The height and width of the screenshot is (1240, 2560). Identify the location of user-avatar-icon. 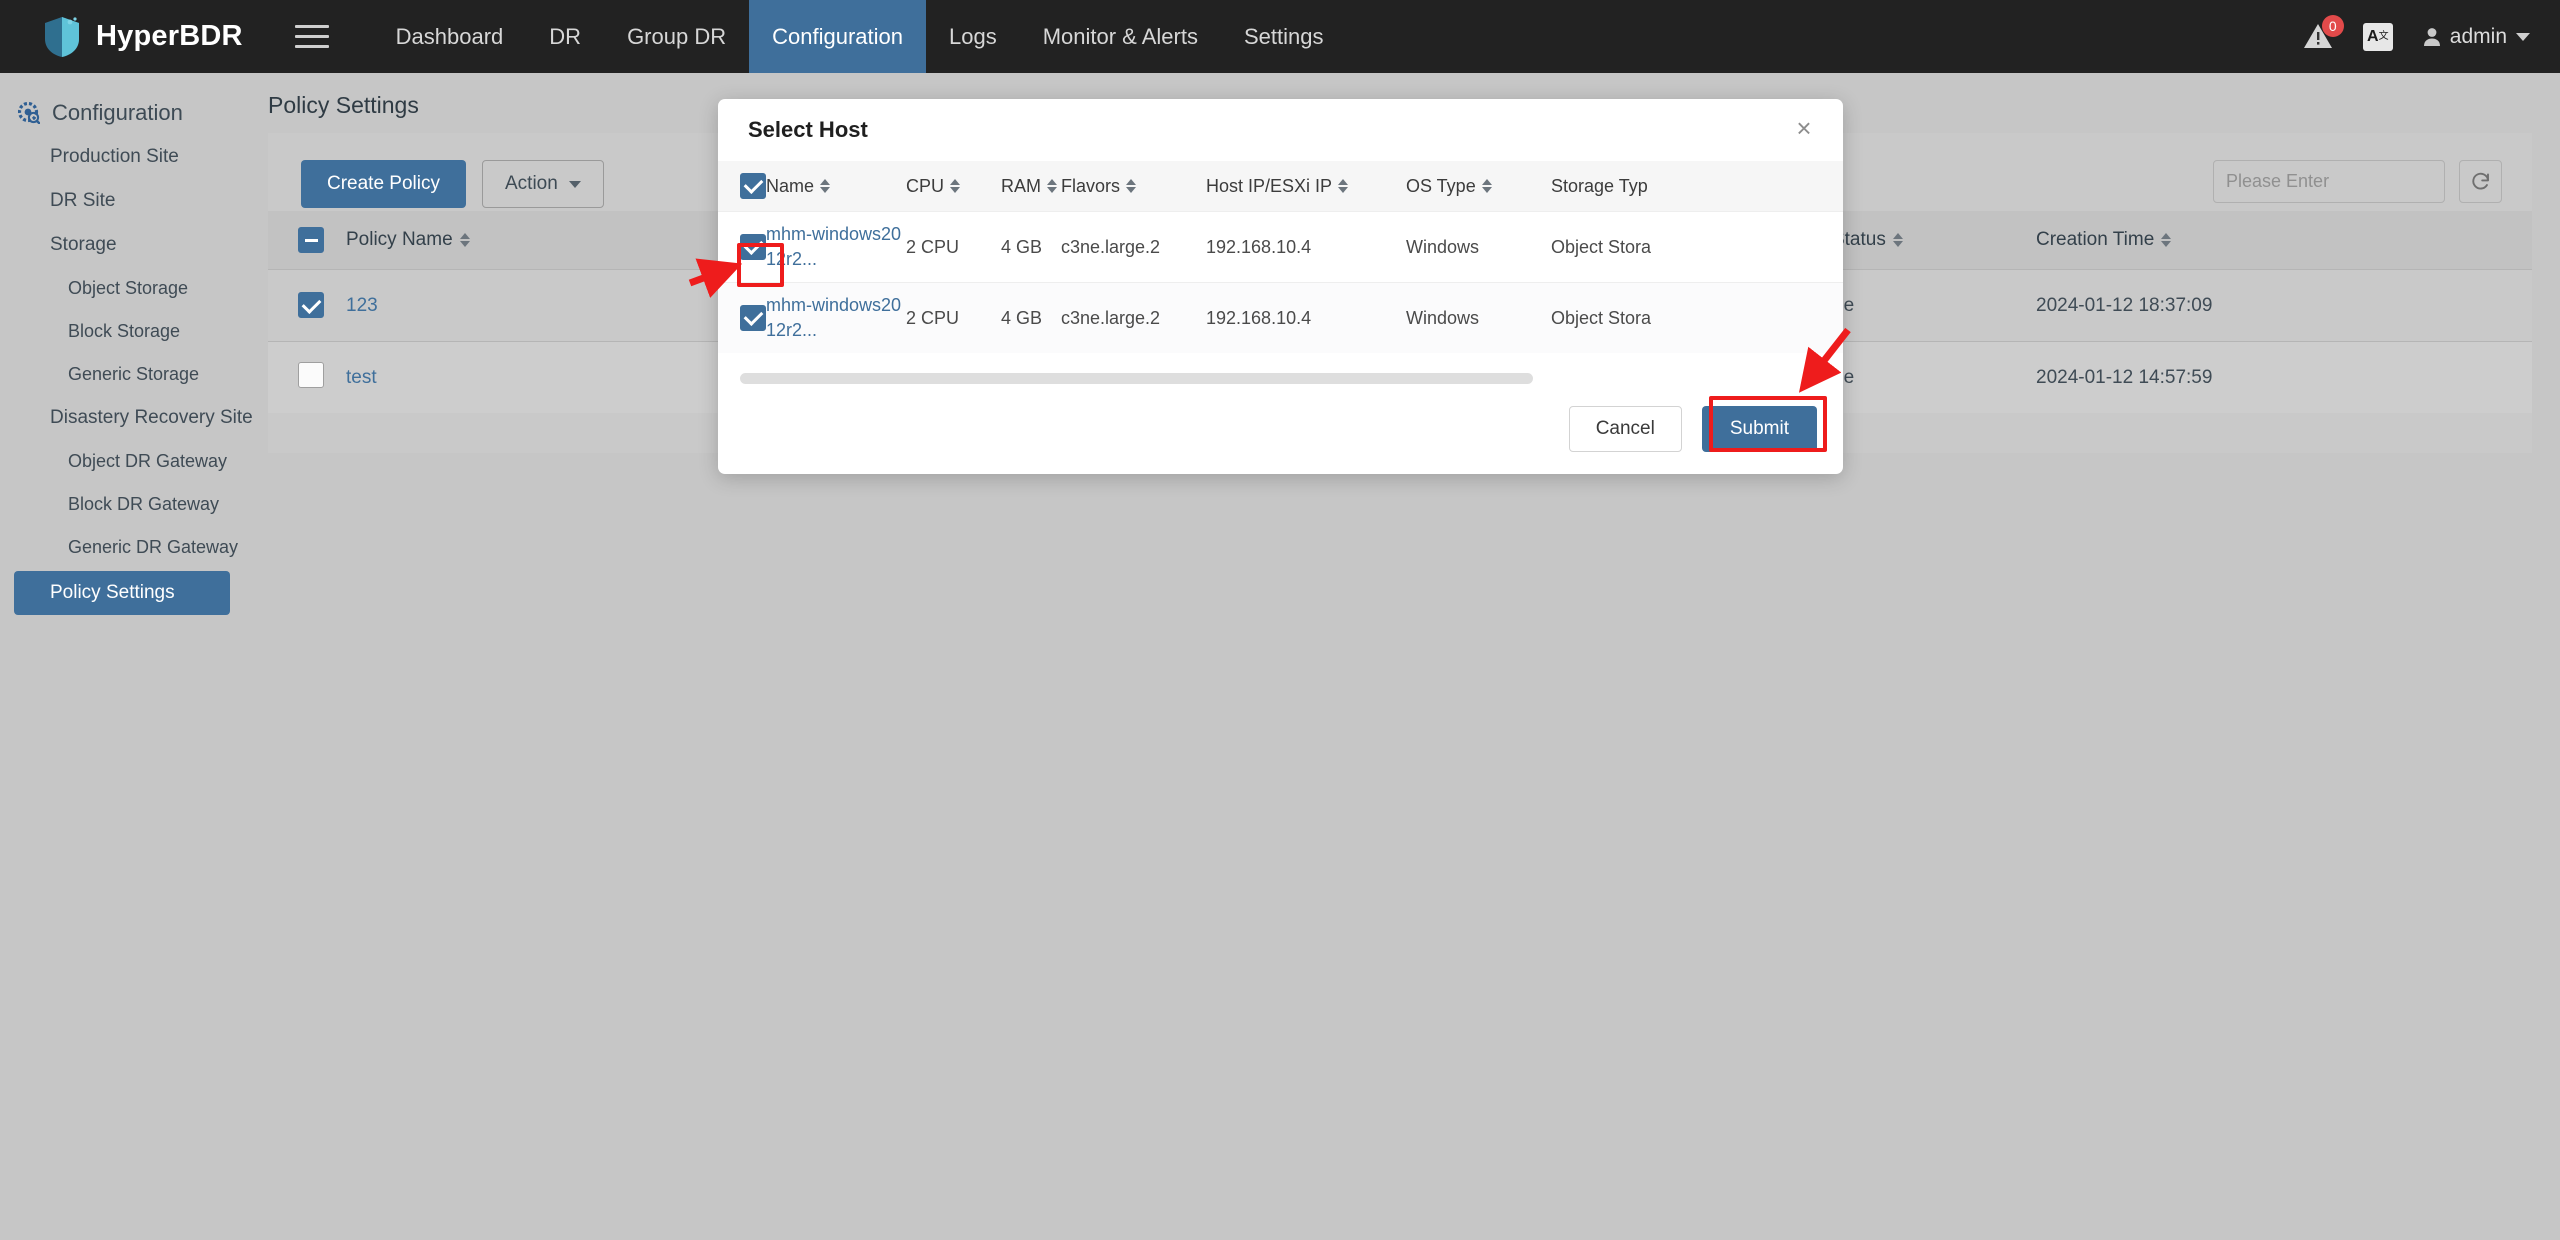
(2431, 36).